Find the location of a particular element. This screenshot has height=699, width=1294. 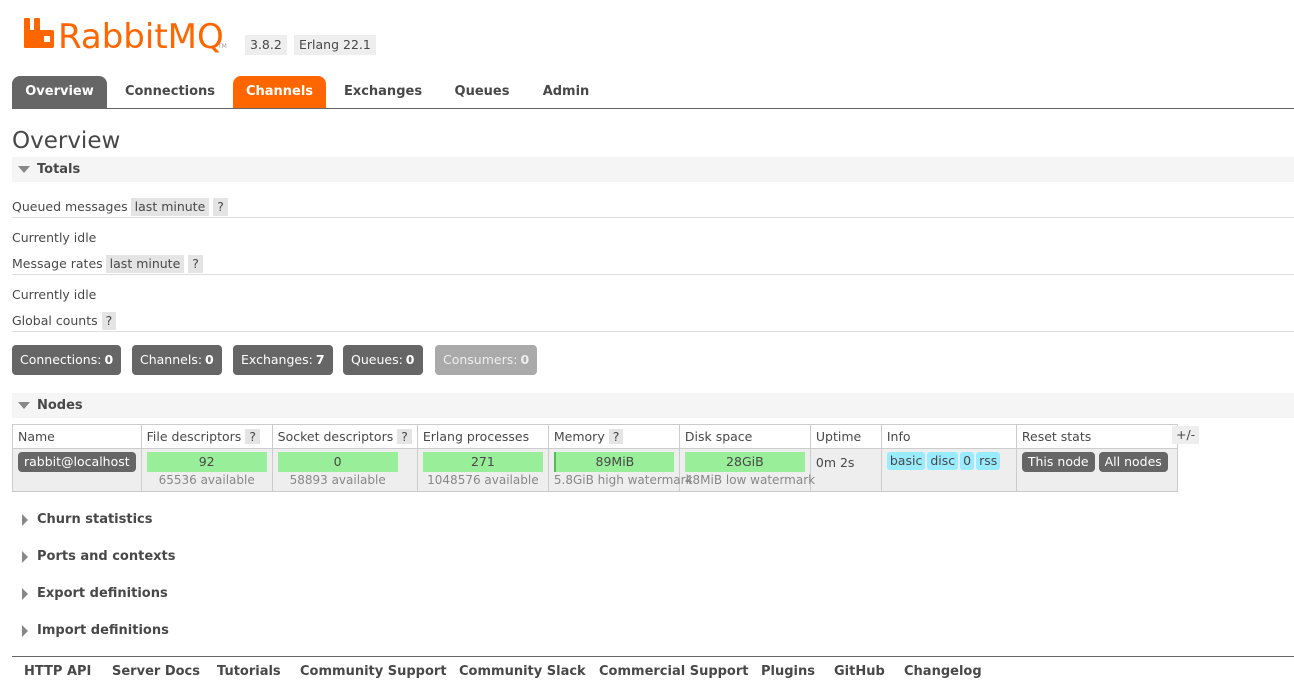

erlang-processes-bar: 271 is located at coordinates (482, 462).